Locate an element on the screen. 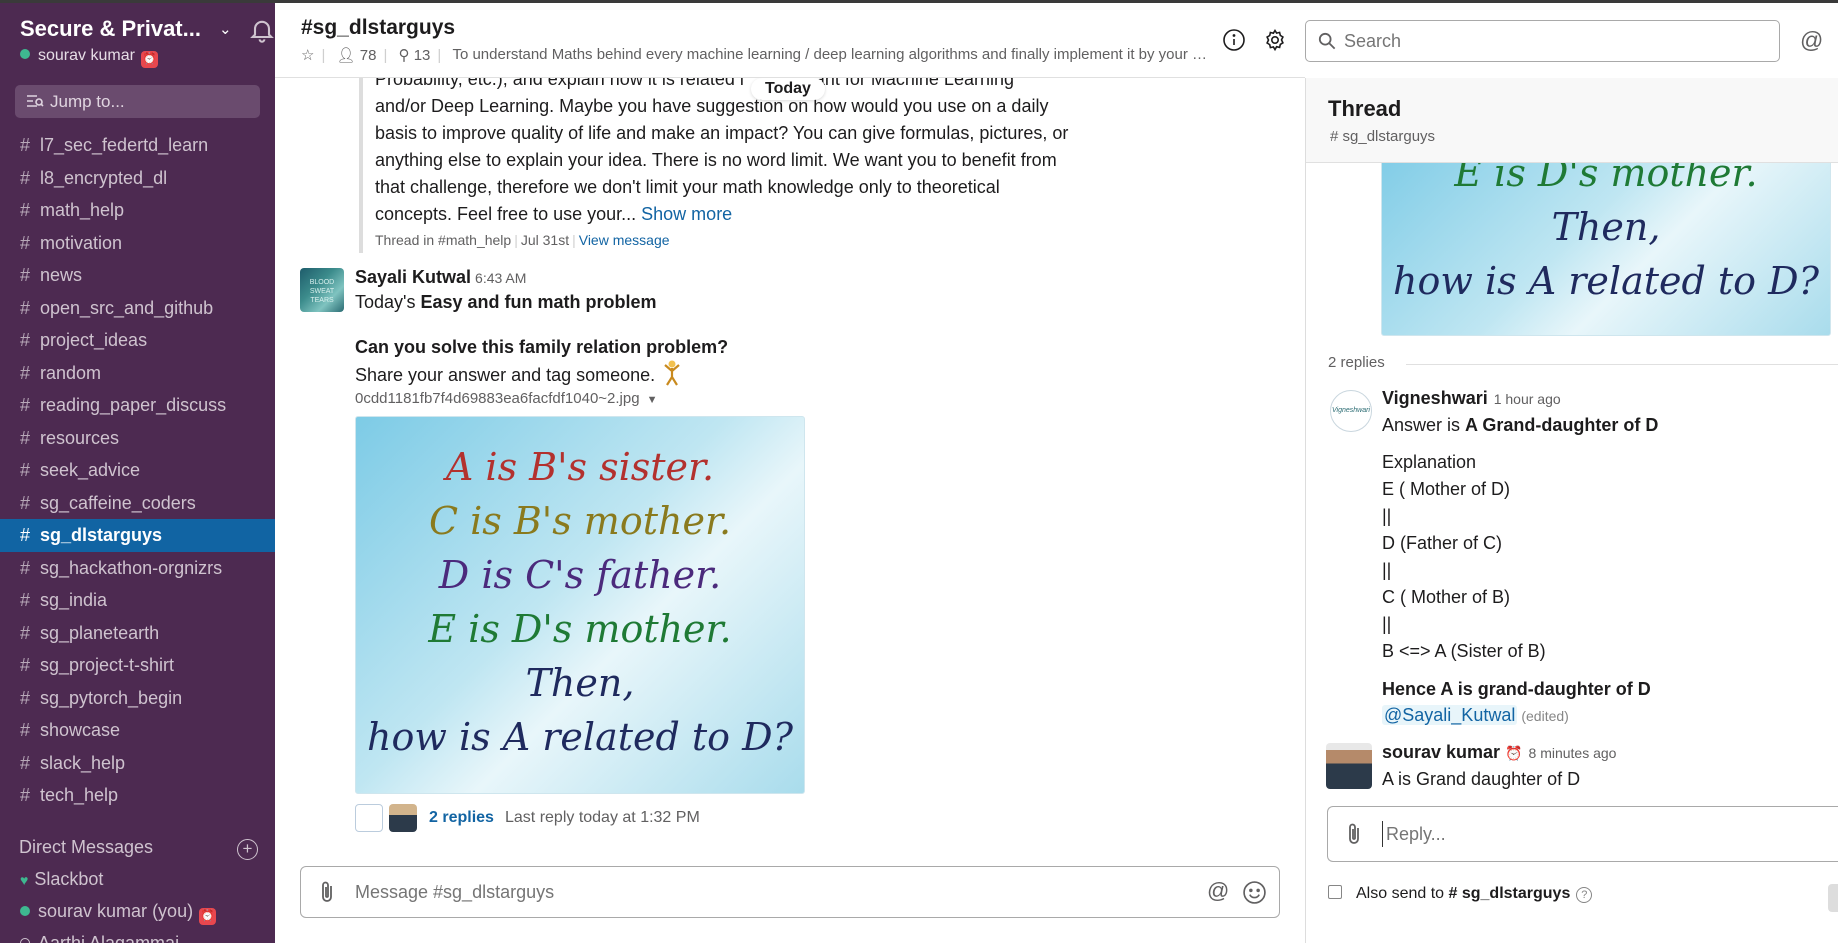 The image size is (1838, 943). sidebar-item-channel: # sg_planetearth is located at coordinates (137, 633).